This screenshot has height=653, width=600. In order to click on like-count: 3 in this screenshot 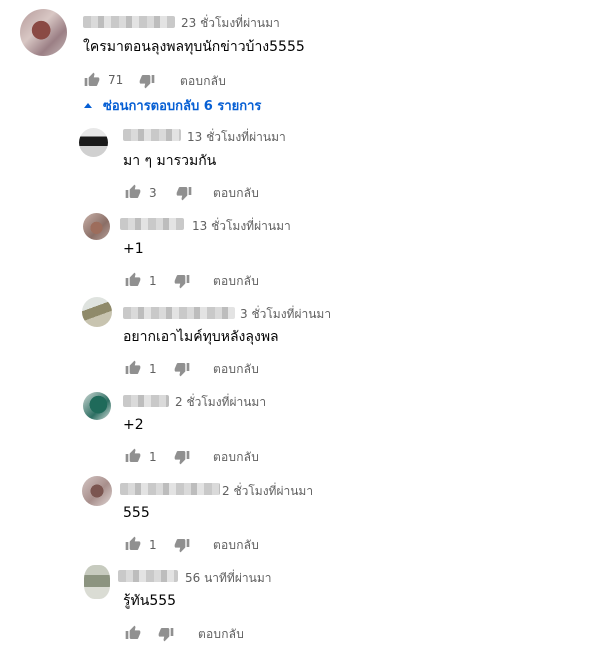, I will do `click(153, 193)`.